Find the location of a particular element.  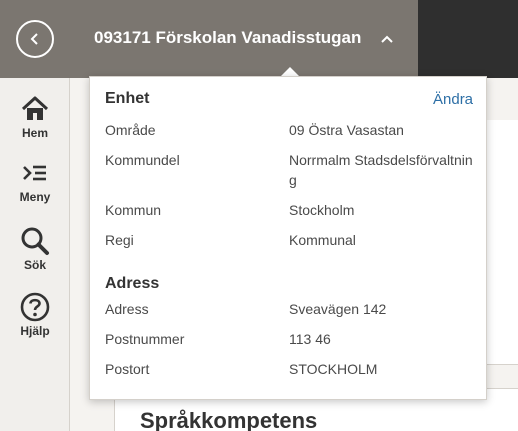

sidebar-item-hjalp: Hjälp is located at coordinates (35, 315).